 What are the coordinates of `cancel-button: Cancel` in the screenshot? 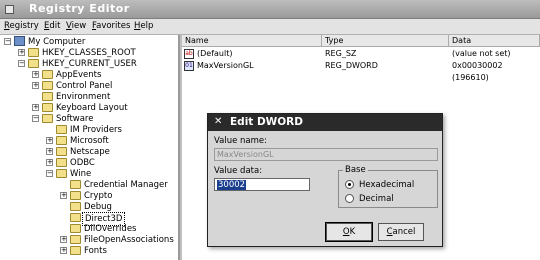 It's located at (401, 232).